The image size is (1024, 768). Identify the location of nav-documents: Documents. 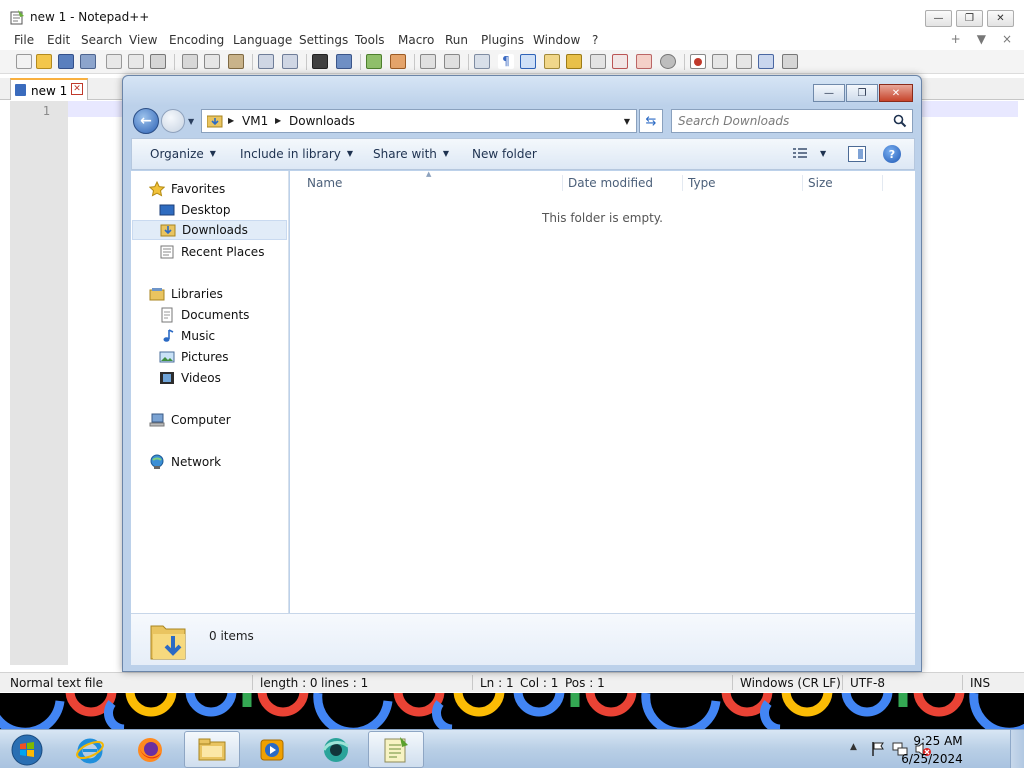
(204, 315).